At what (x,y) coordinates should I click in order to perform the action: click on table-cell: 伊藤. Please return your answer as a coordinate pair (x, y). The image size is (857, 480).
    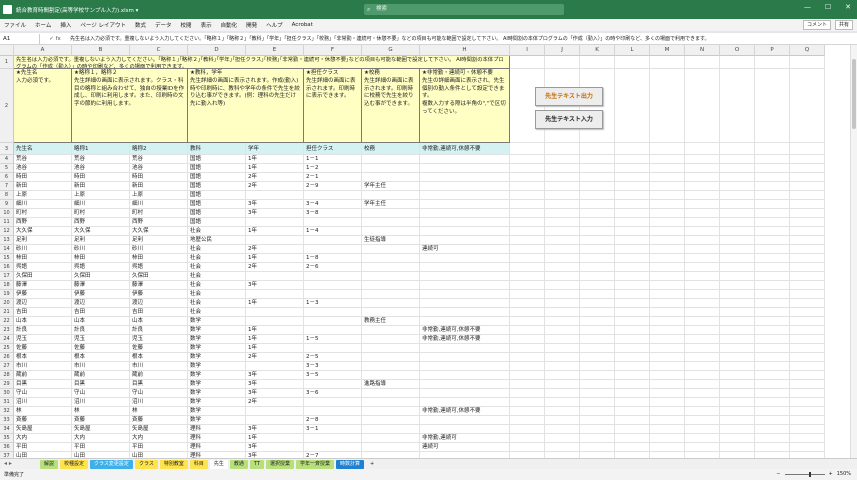
    Looking at the image, I should click on (159, 294).